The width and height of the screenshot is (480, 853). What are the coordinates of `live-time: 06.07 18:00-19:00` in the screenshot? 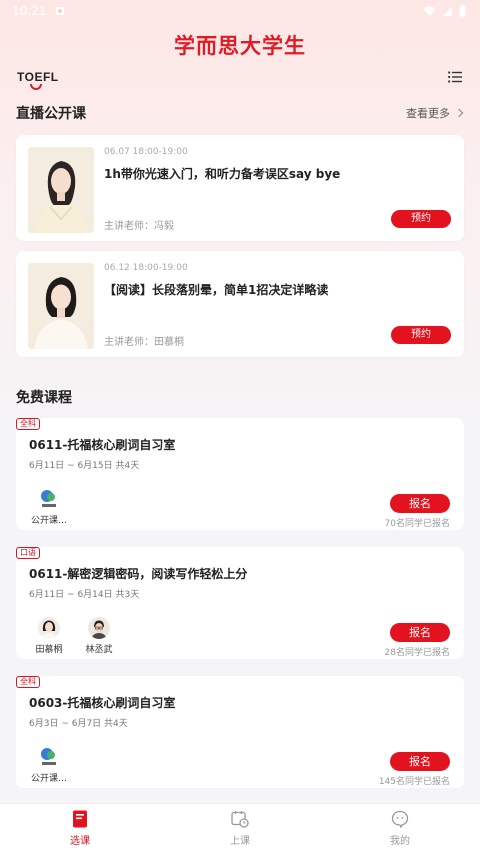 It's located at (146, 152).